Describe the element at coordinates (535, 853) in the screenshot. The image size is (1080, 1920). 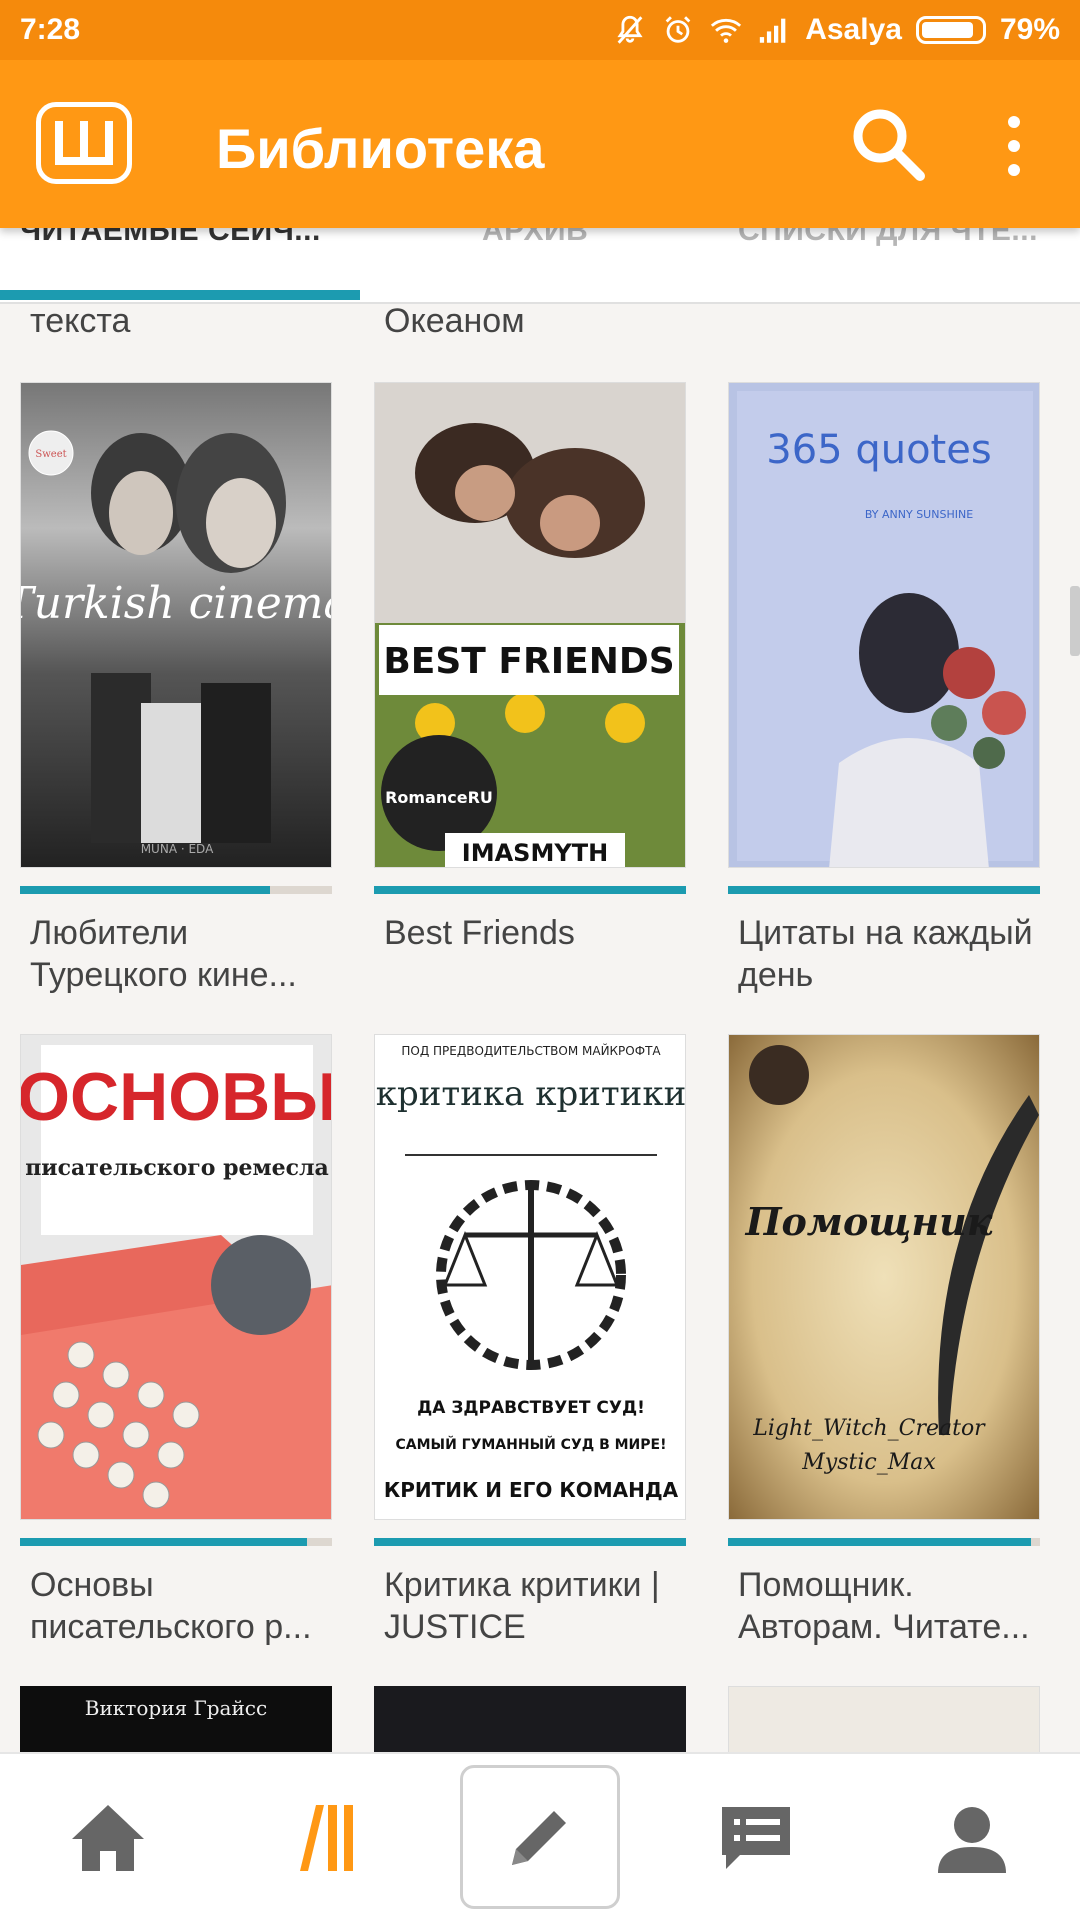
I see `cover-bottom-text: IMASMYTH` at that location.